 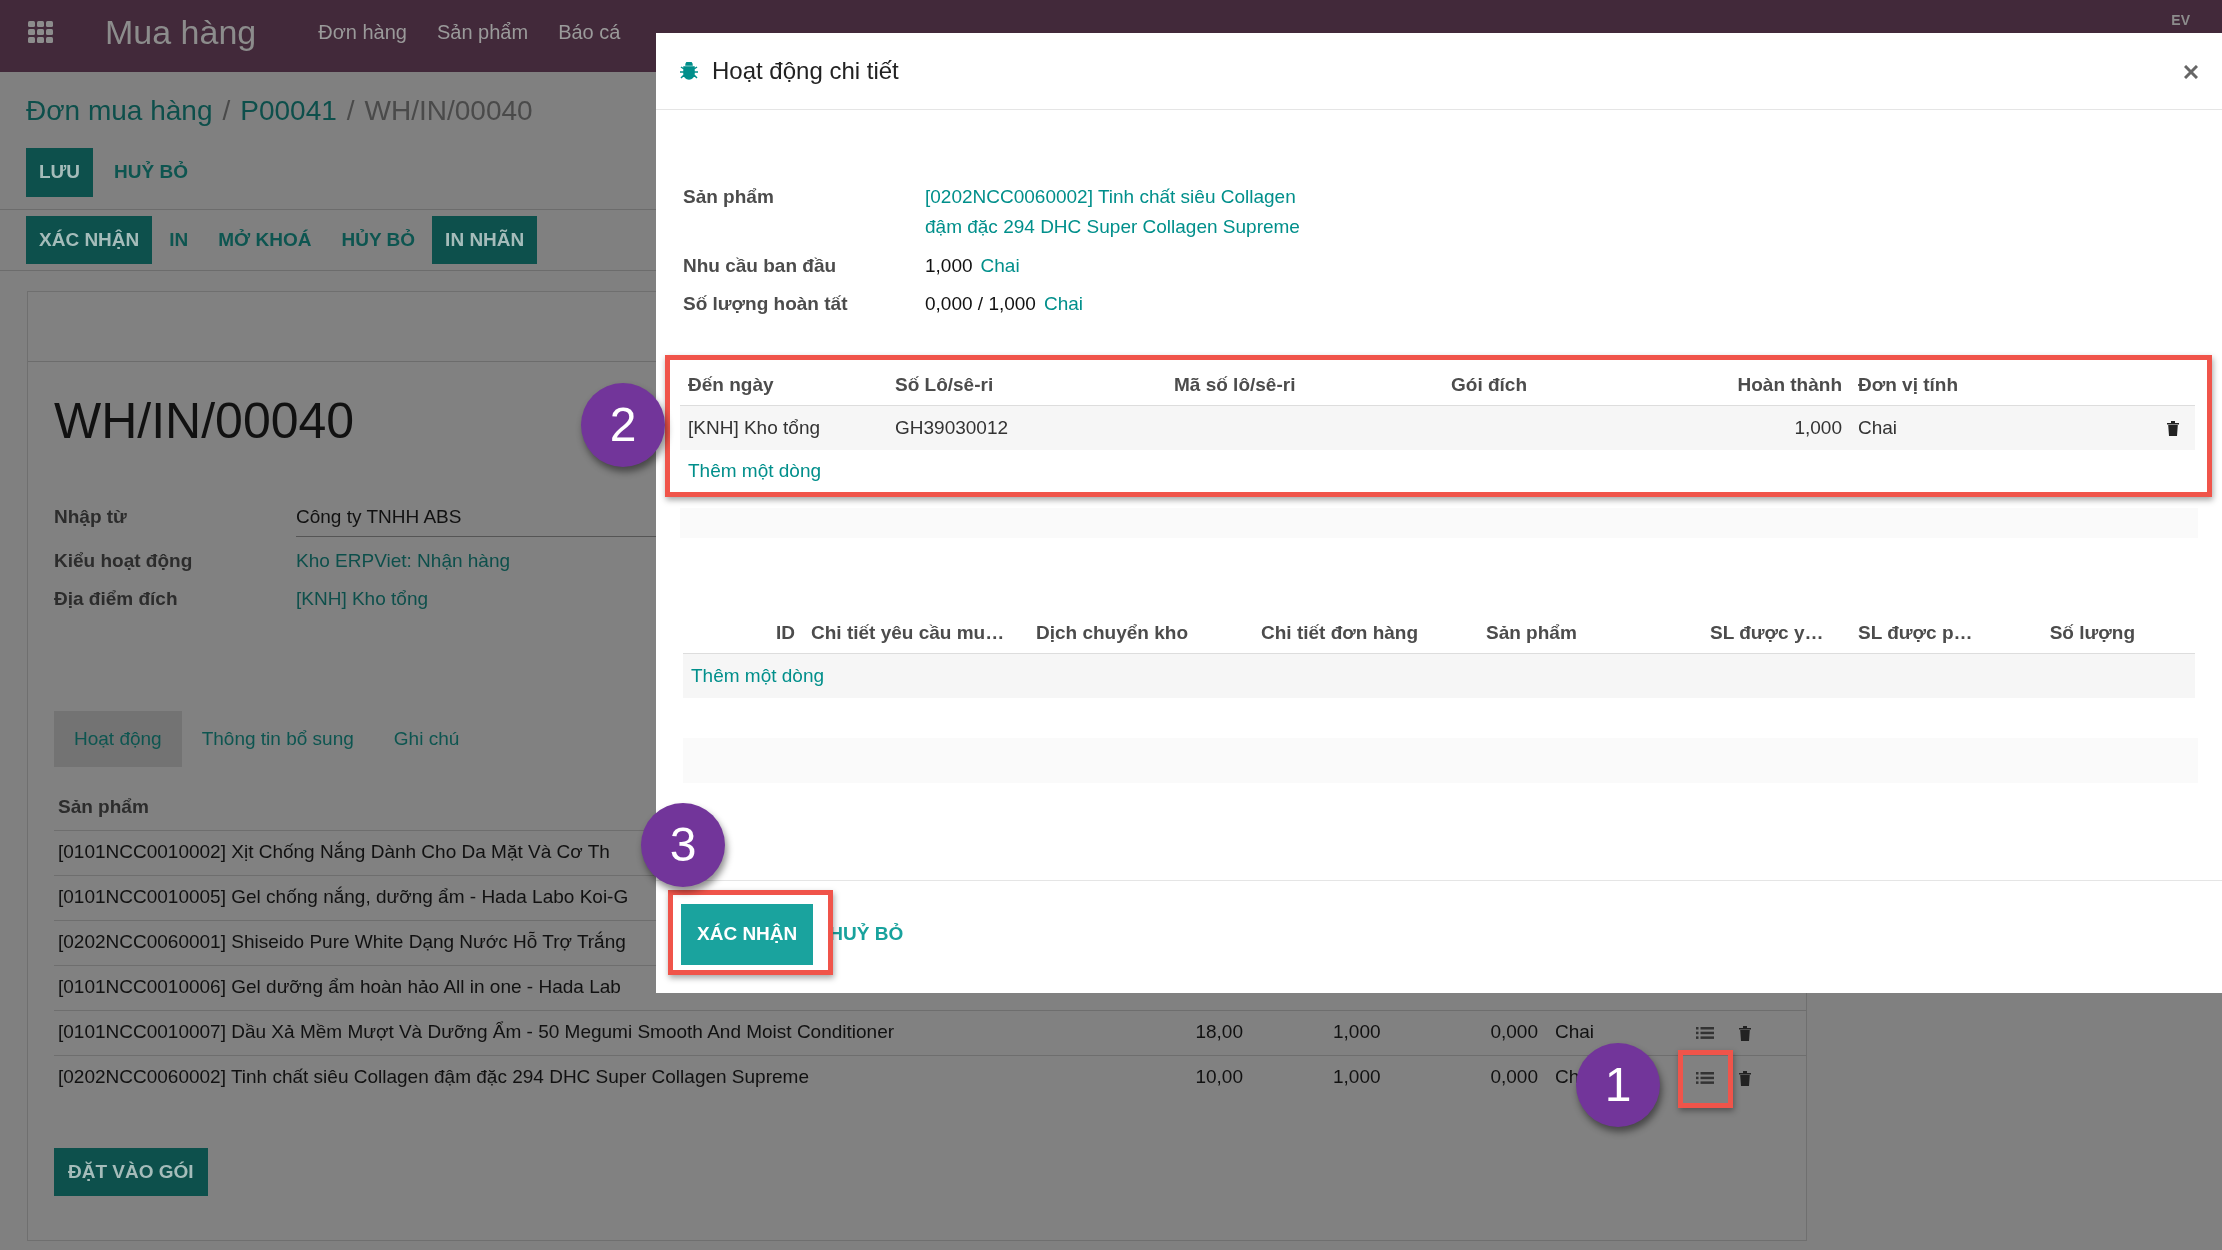 What do you see at coordinates (949, 265) in the screenshot?
I see `field-value: 1,000` at bounding box center [949, 265].